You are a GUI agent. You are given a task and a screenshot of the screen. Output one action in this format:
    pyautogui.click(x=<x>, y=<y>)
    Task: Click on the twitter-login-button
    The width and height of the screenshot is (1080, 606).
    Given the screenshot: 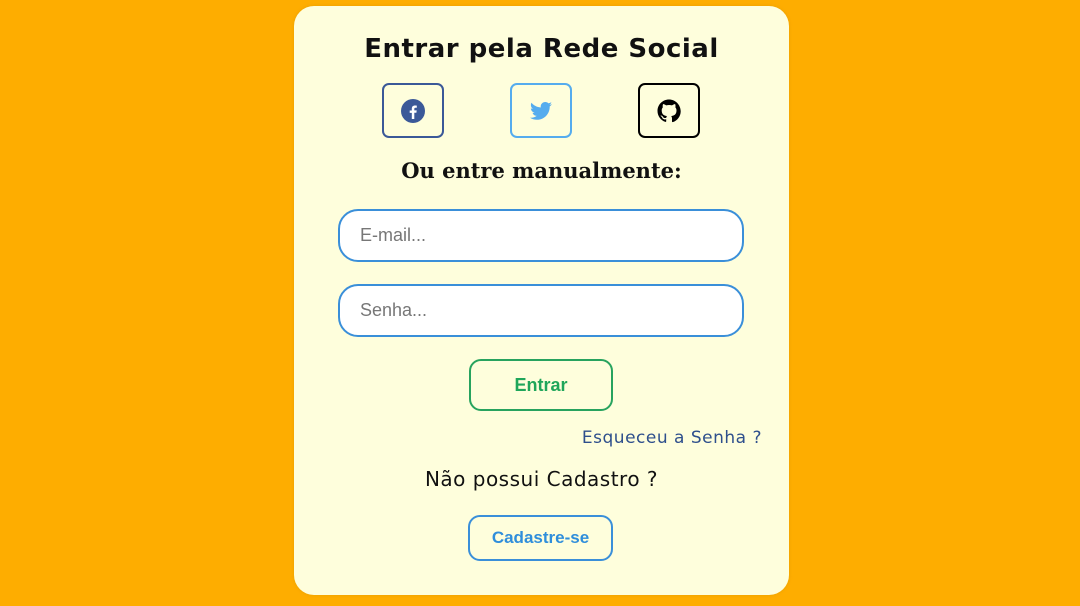 What is the action you would take?
    pyautogui.click(x=541, y=110)
    